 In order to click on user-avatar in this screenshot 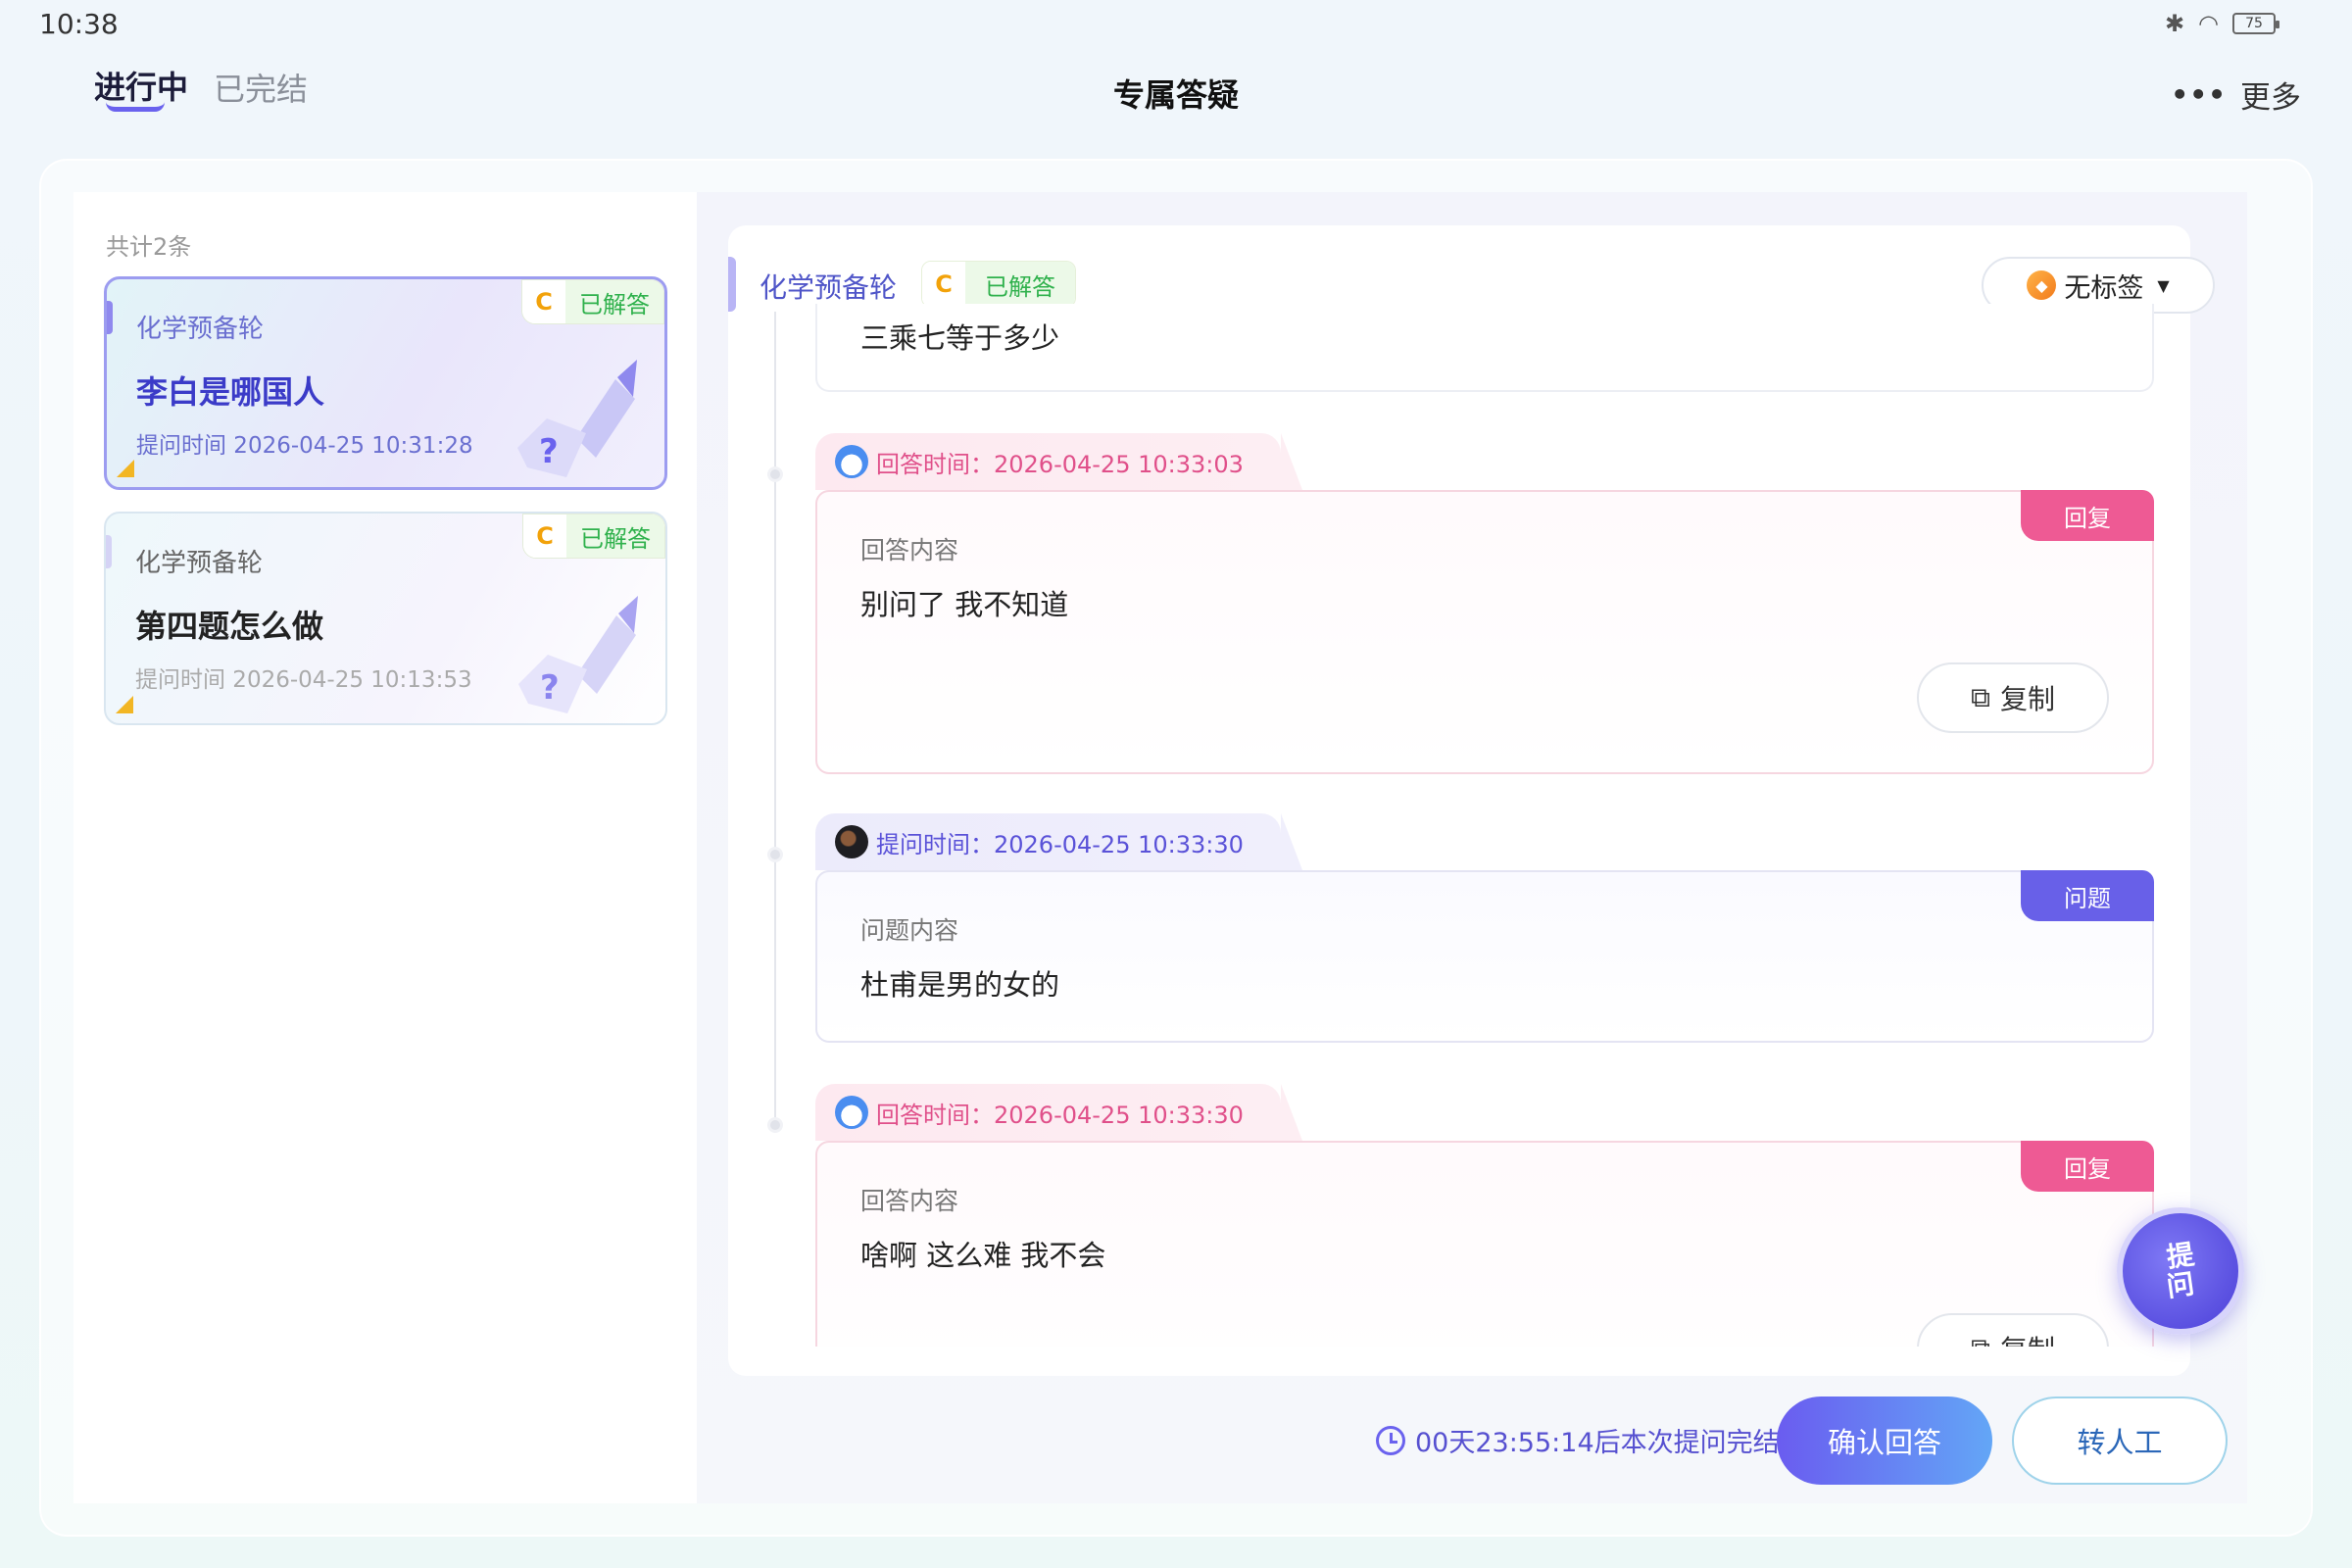, I will do `click(851, 842)`.